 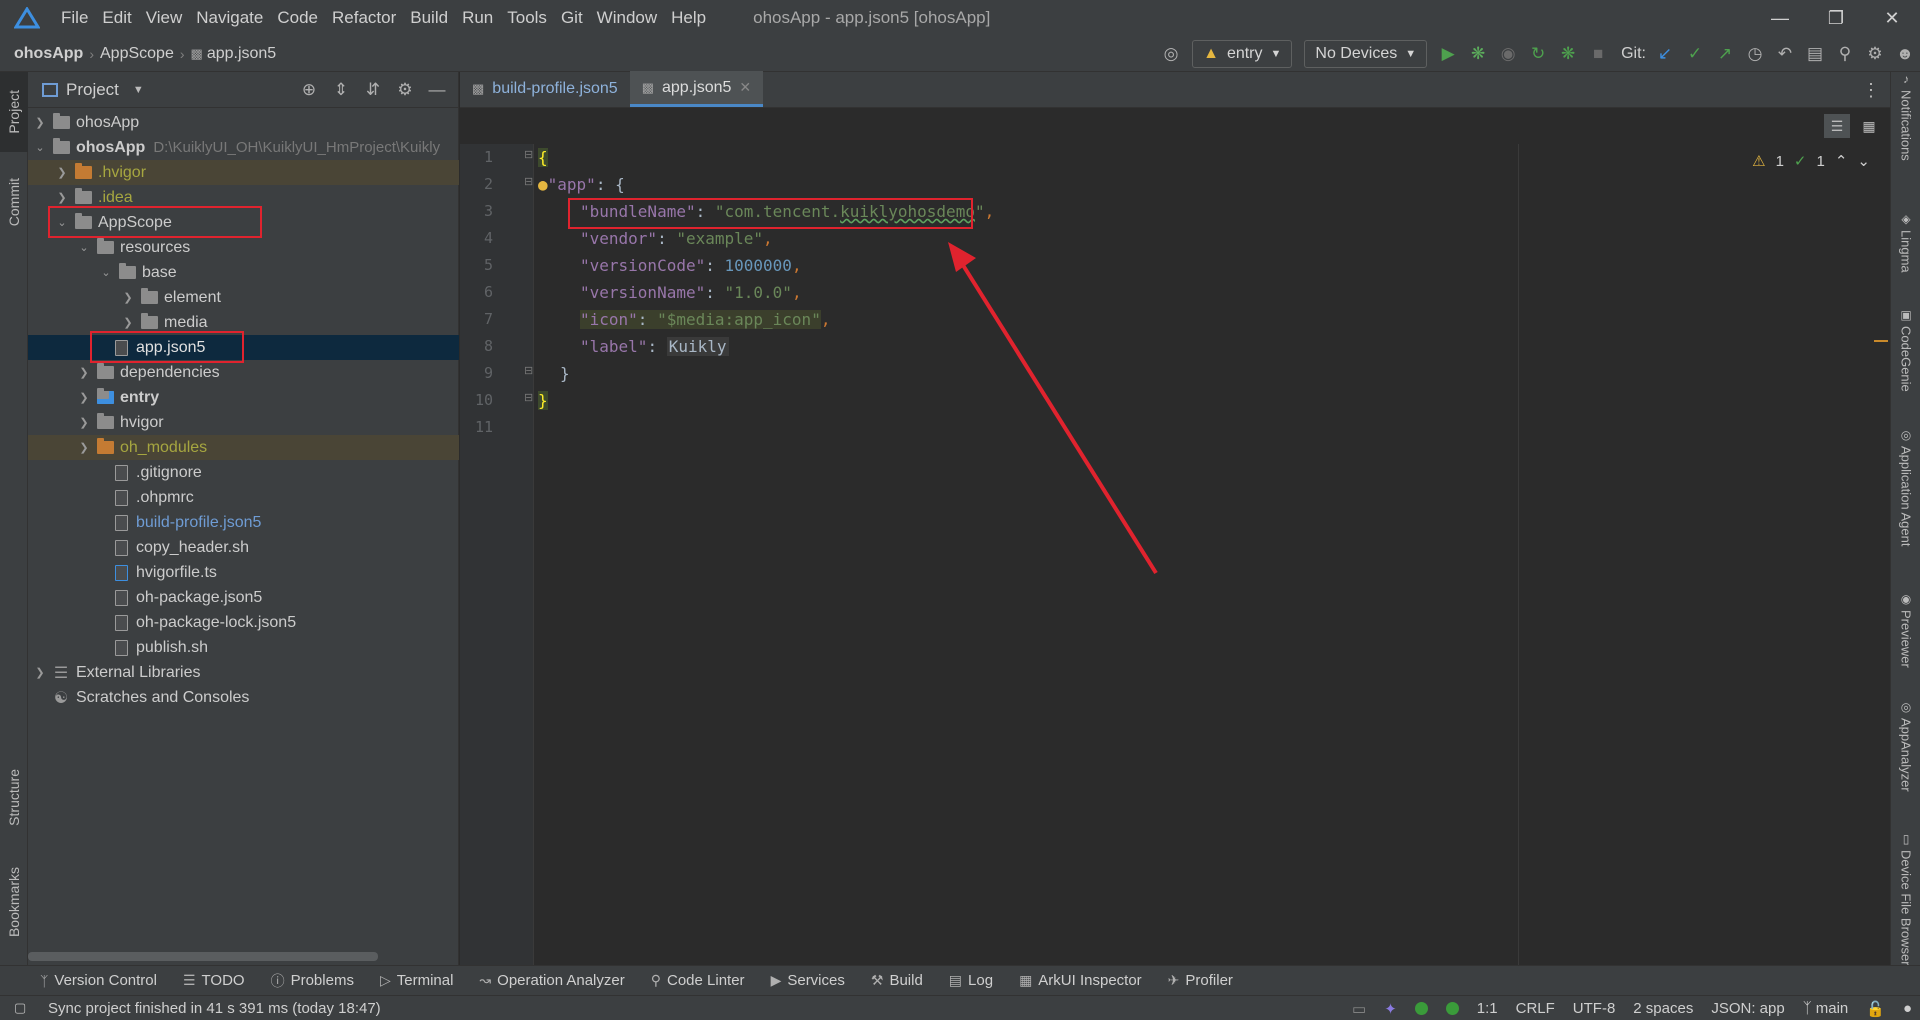 I want to click on tool-todo: ☰ TODO, so click(x=214, y=980).